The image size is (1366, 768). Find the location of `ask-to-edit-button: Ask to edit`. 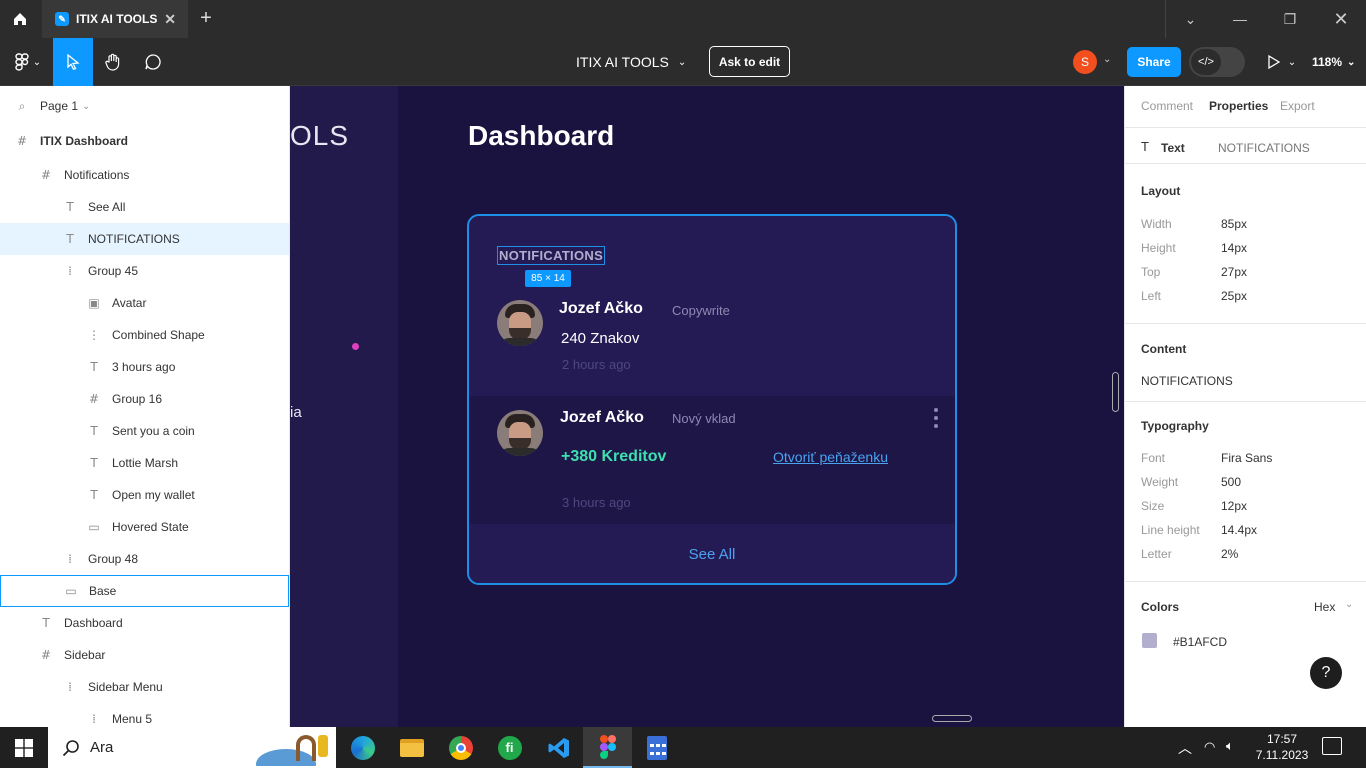

ask-to-edit-button: Ask to edit is located at coordinates (749, 61).